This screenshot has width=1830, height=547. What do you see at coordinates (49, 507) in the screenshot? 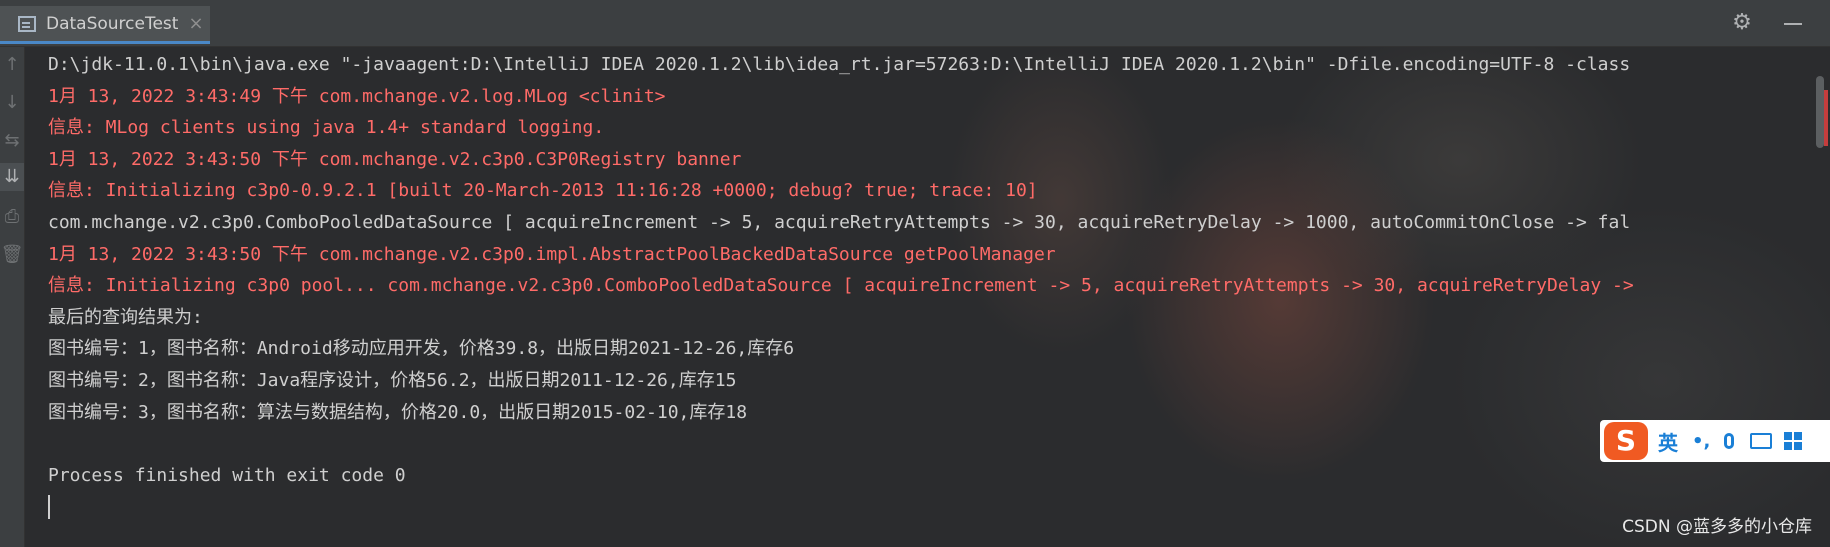
I see `text-caret` at bounding box center [49, 507].